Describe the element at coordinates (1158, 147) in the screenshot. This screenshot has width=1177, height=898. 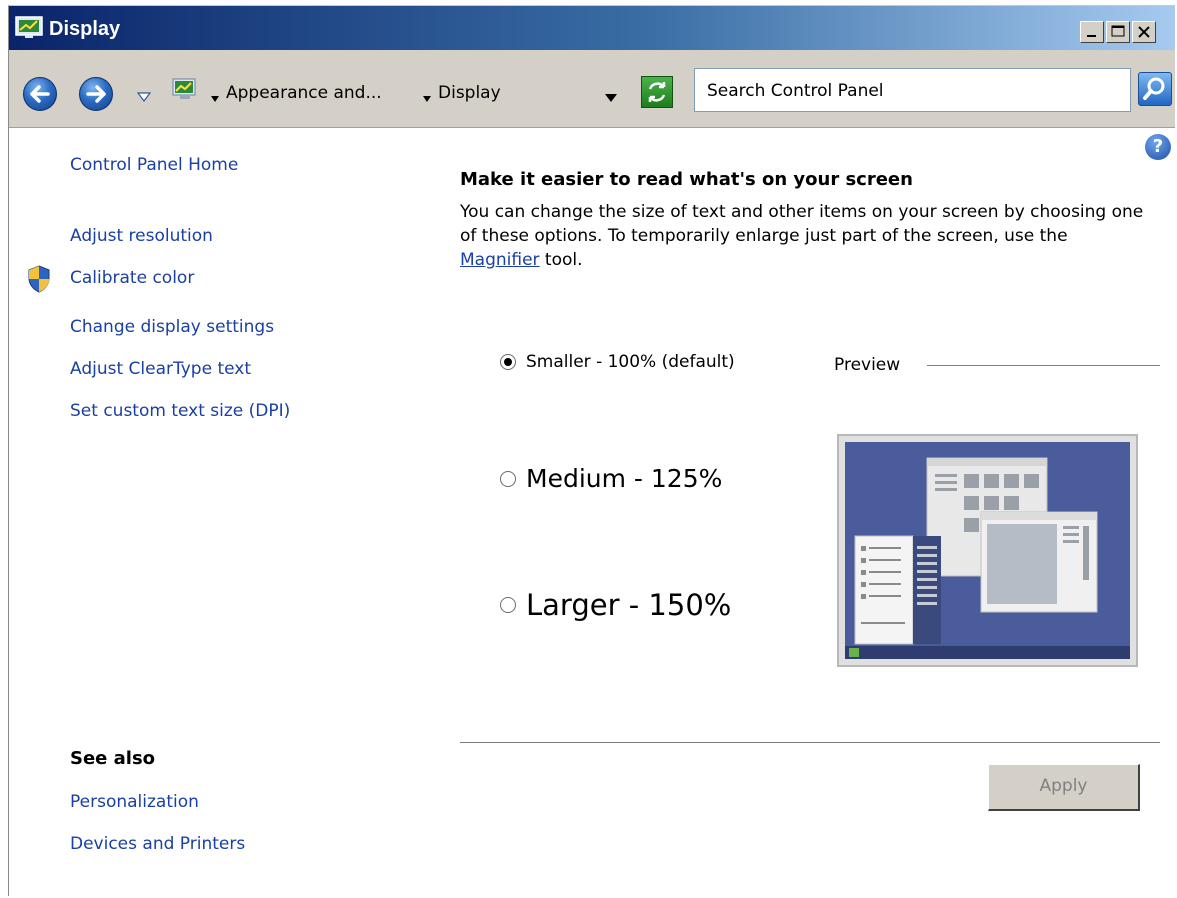
I see `help-icon: ?` at that location.